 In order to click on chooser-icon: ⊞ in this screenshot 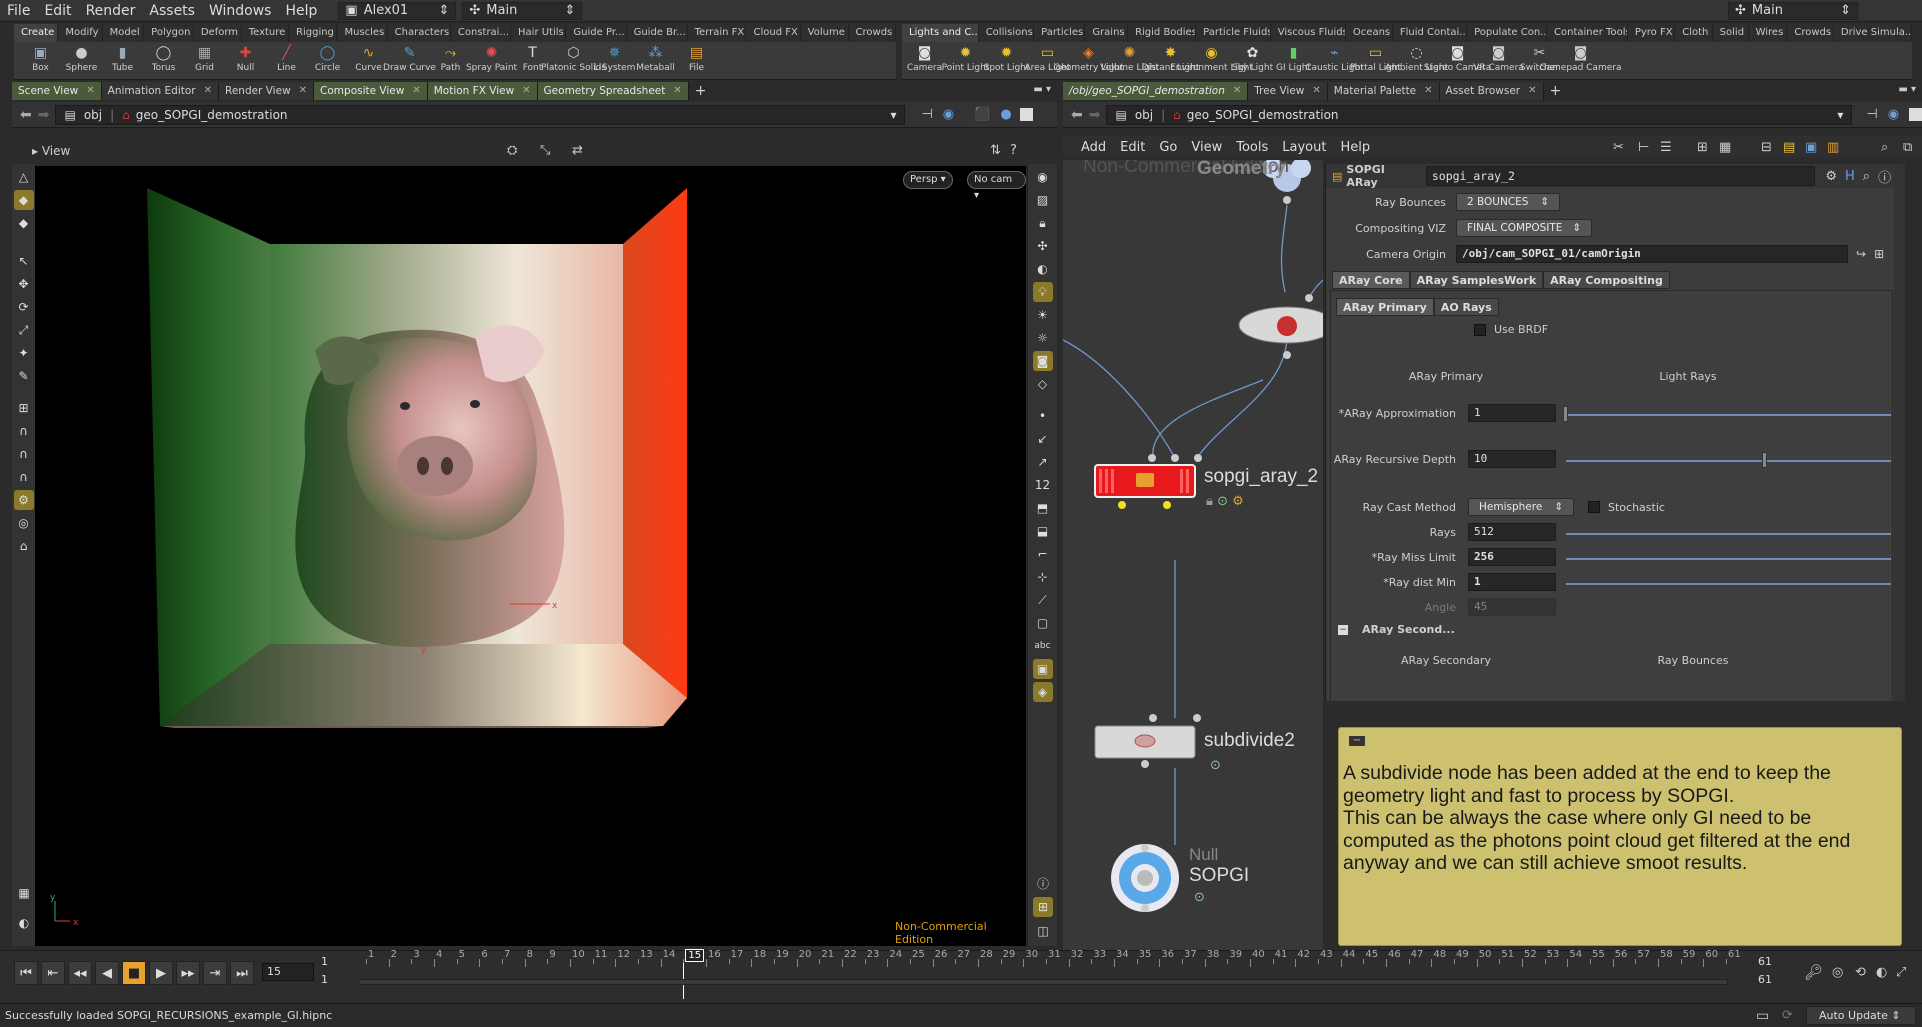, I will do `click(1879, 254)`.